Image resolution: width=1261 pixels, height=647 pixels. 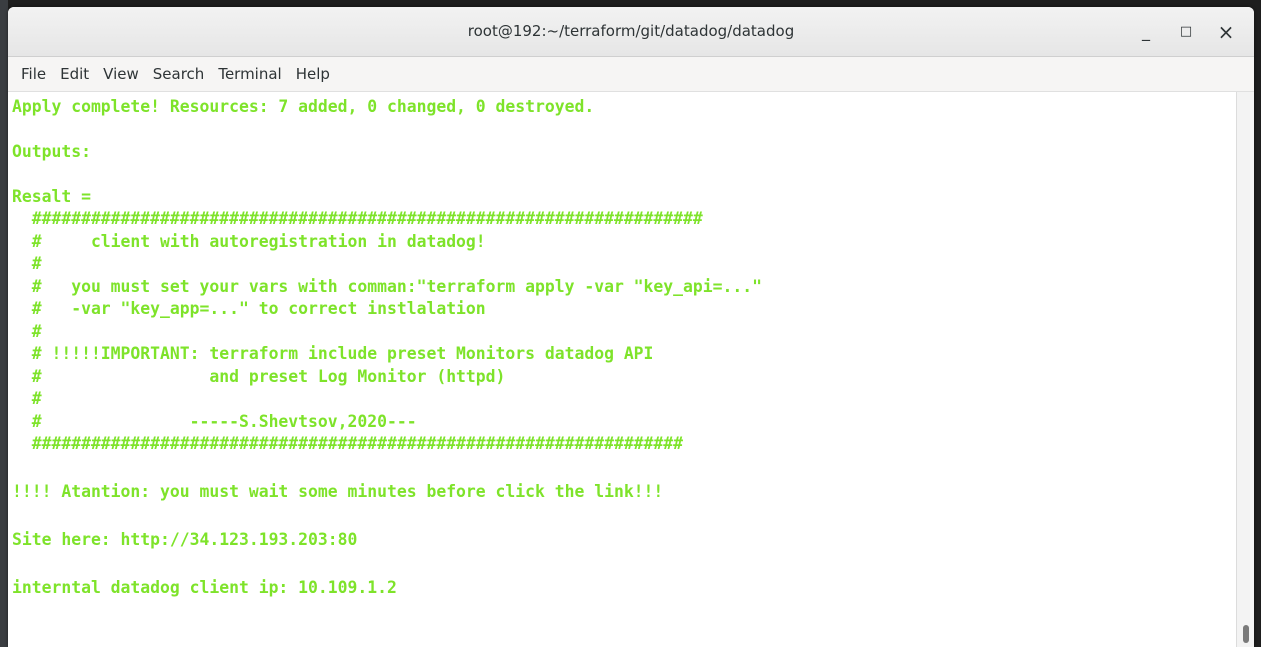 I want to click on menu-bar: File Edit View Search Terminal Help, so click(x=631, y=74).